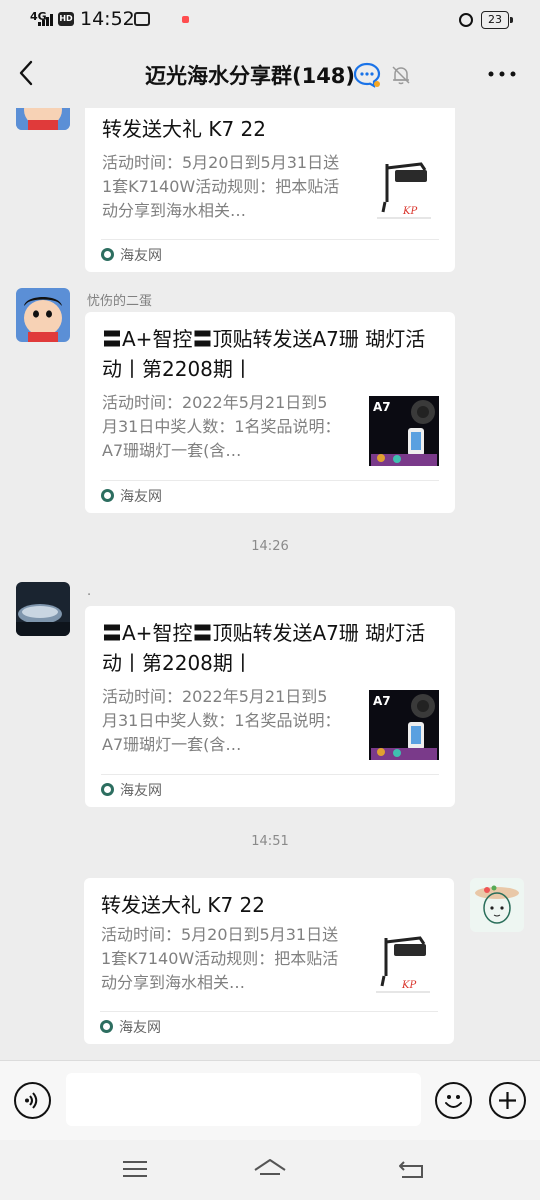 The image size is (540, 1200). I want to click on alarm-icon, so click(466, 20).